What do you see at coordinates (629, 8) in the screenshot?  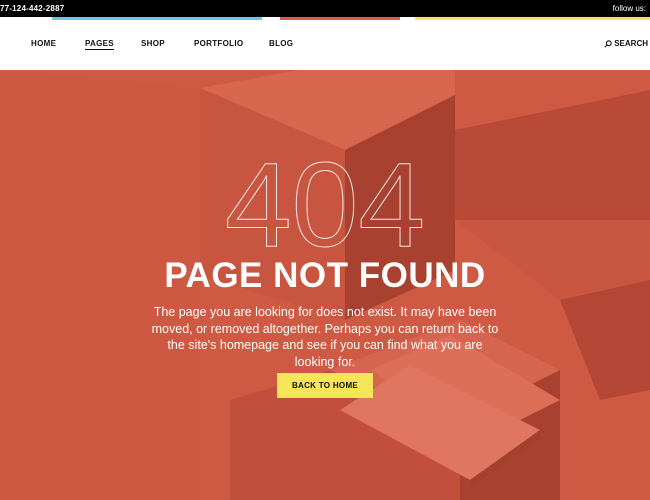 I see `follow-us-label: follow us:` at bounding box center [629, 8].